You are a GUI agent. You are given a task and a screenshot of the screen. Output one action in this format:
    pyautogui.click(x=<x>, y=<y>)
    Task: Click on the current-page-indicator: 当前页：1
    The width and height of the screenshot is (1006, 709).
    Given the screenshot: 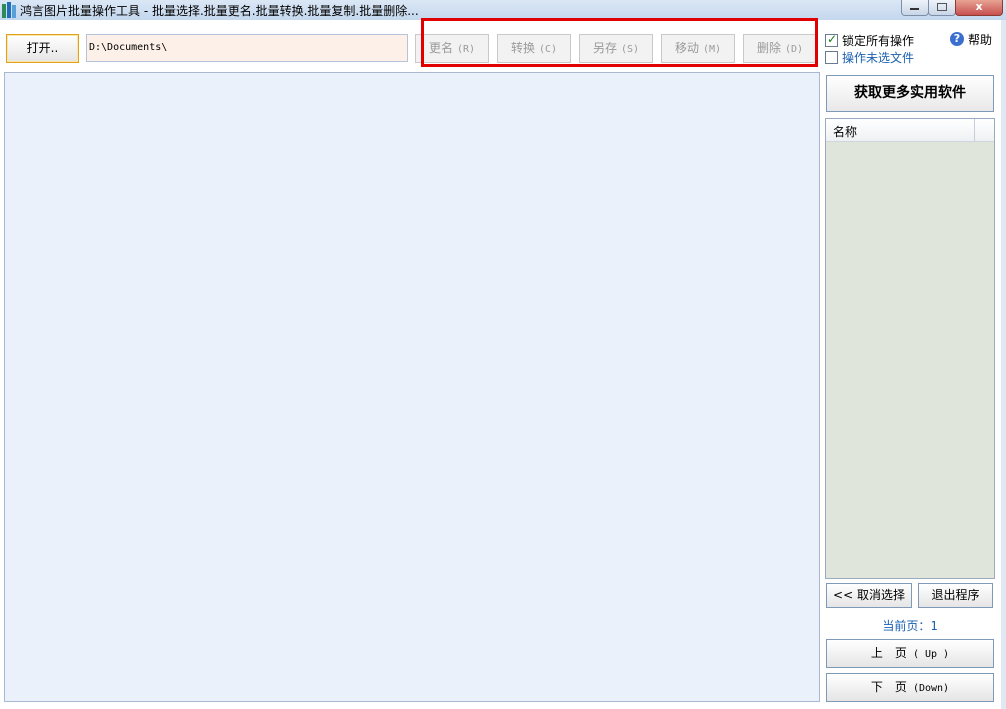 What is the action you would take?
    pyautogui.click(x=910, y=625)
    